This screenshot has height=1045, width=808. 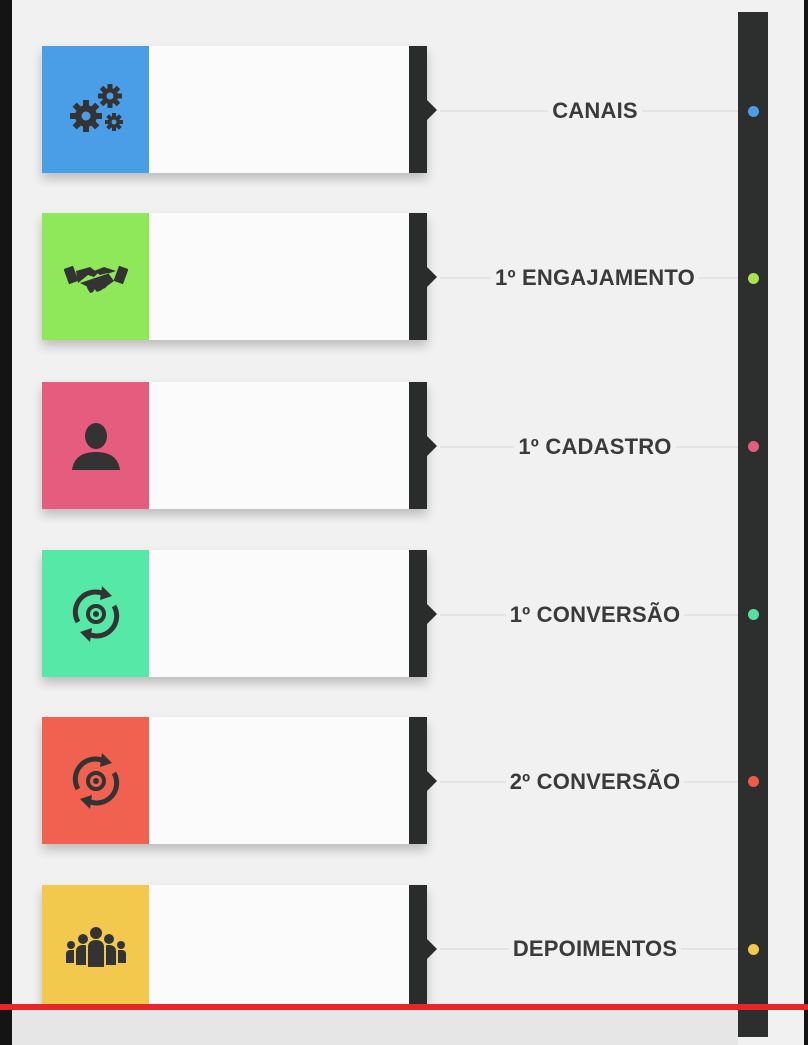 I want to click on bottom-strip, so click(x=375, y=1027).